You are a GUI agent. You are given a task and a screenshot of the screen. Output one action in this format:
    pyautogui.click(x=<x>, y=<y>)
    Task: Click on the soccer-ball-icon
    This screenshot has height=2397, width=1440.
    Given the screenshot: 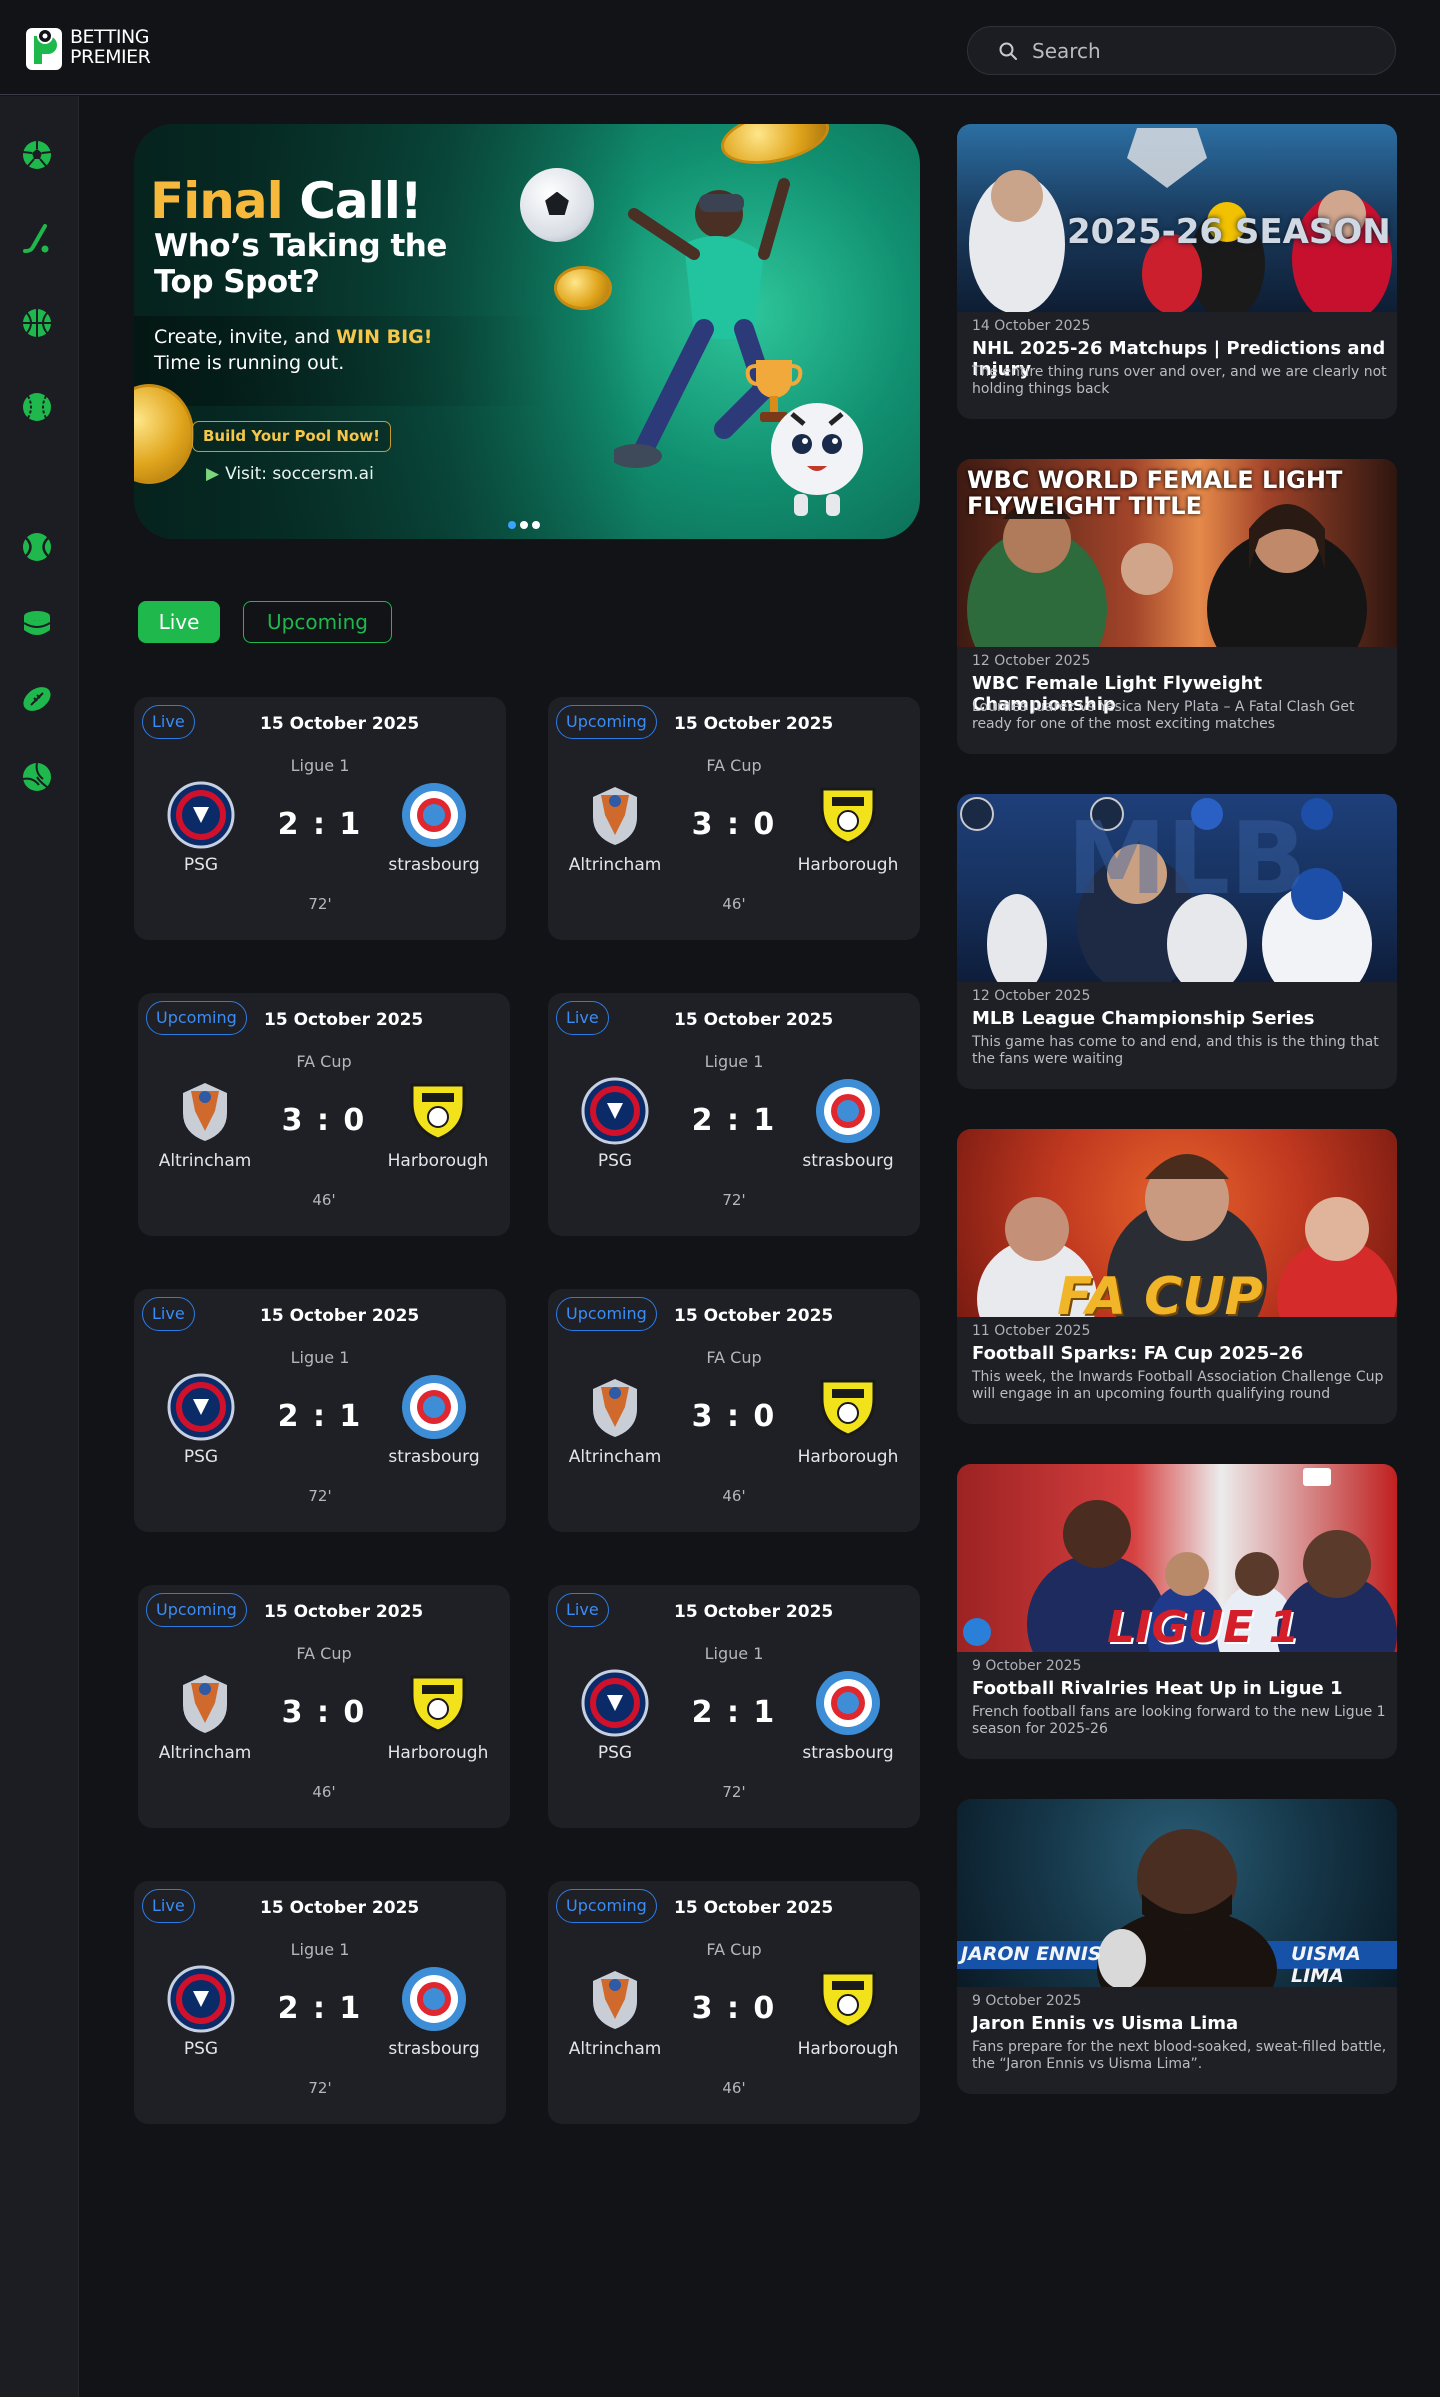 What is the action you would take?
    pyautogui.click(x=37, y=155)
    